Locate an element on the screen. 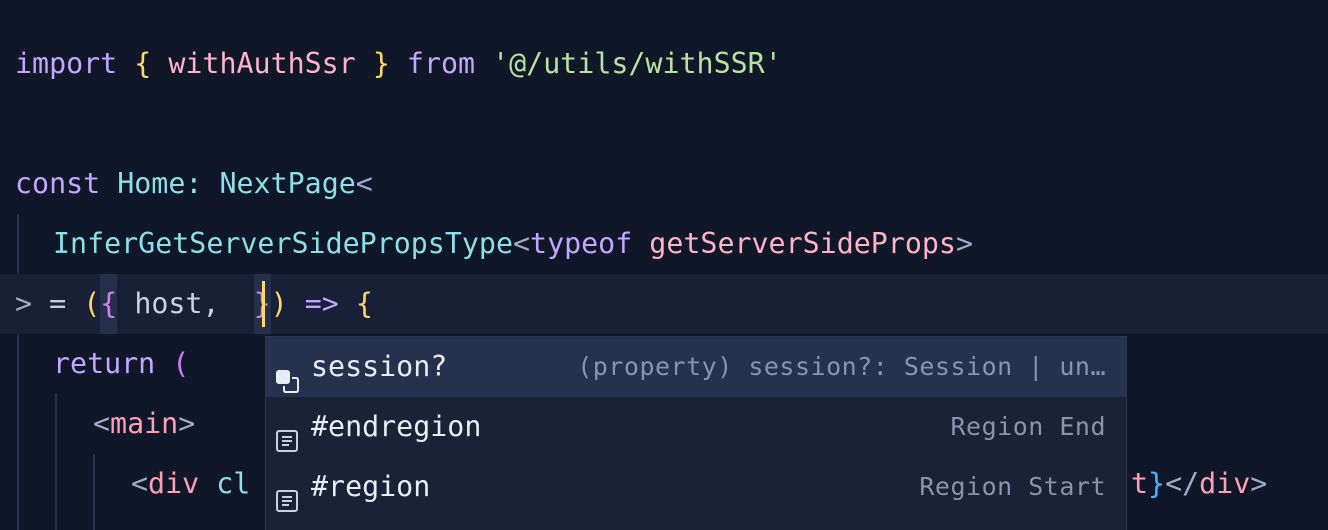  type-infer: InferGetServerSidePropsType is located at coordinates (283, 243).